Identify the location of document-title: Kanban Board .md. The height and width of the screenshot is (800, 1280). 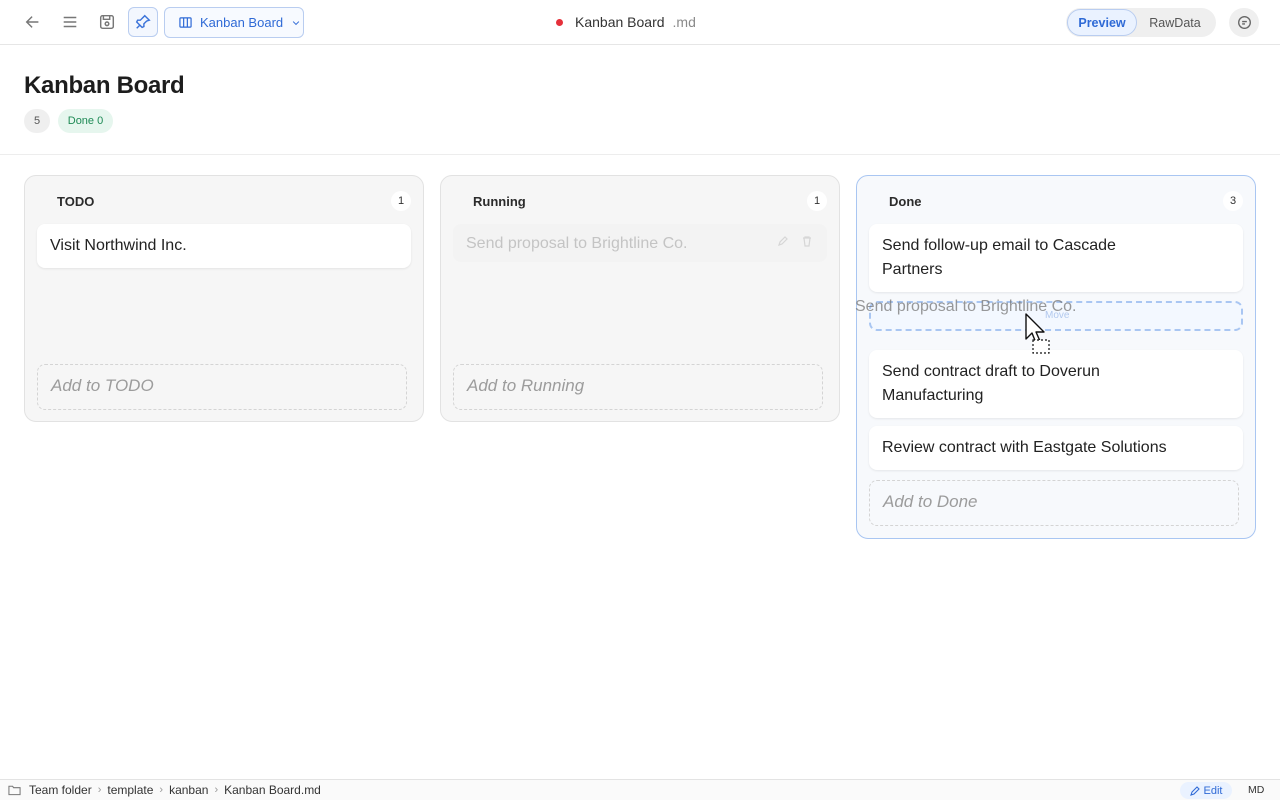
(626, 22).